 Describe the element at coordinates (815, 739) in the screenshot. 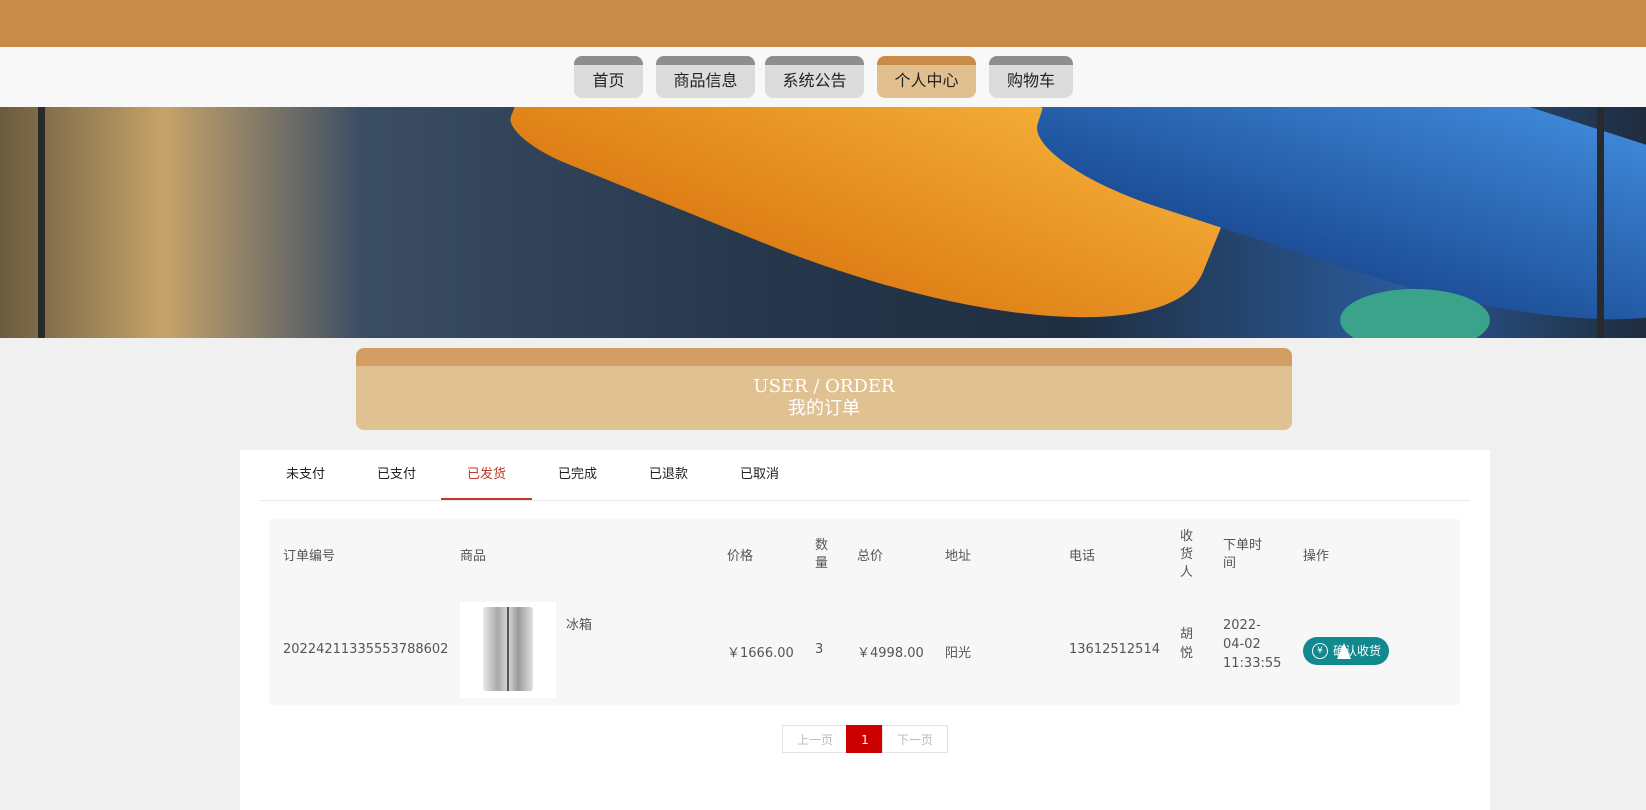

I see `prev-page-button: 上一页` at that location.